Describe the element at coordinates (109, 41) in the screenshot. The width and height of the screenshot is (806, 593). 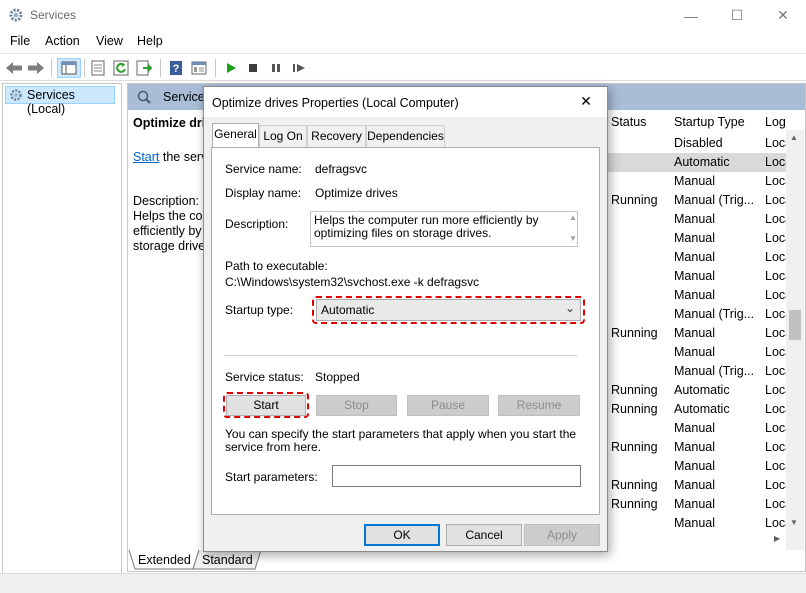
I see `menu-view: View` at that location.